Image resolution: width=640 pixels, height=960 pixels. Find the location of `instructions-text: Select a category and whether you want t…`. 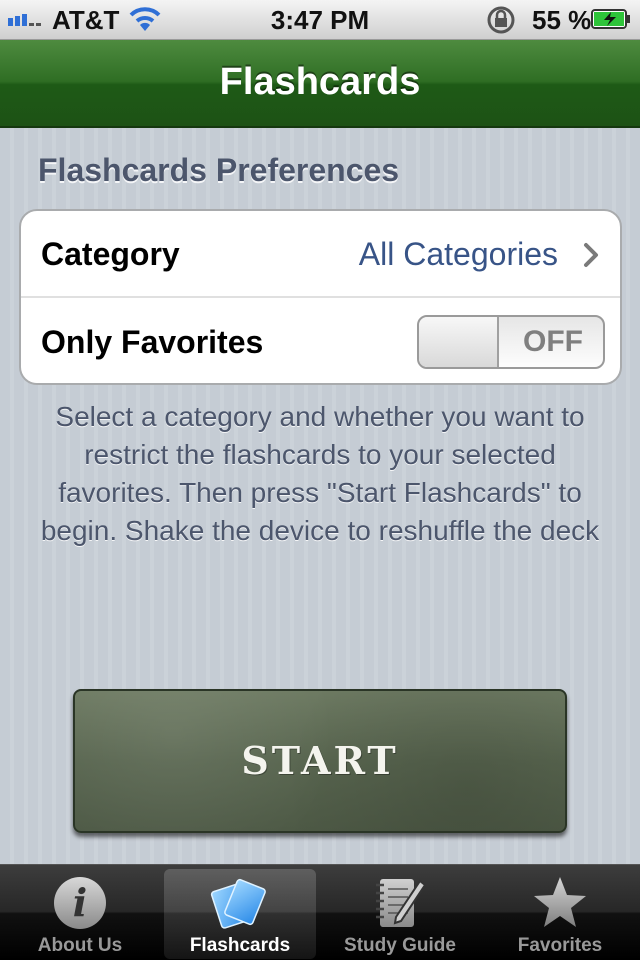

instructions-text: Select a category and whether you want t… is located at coordinates (320, 473).